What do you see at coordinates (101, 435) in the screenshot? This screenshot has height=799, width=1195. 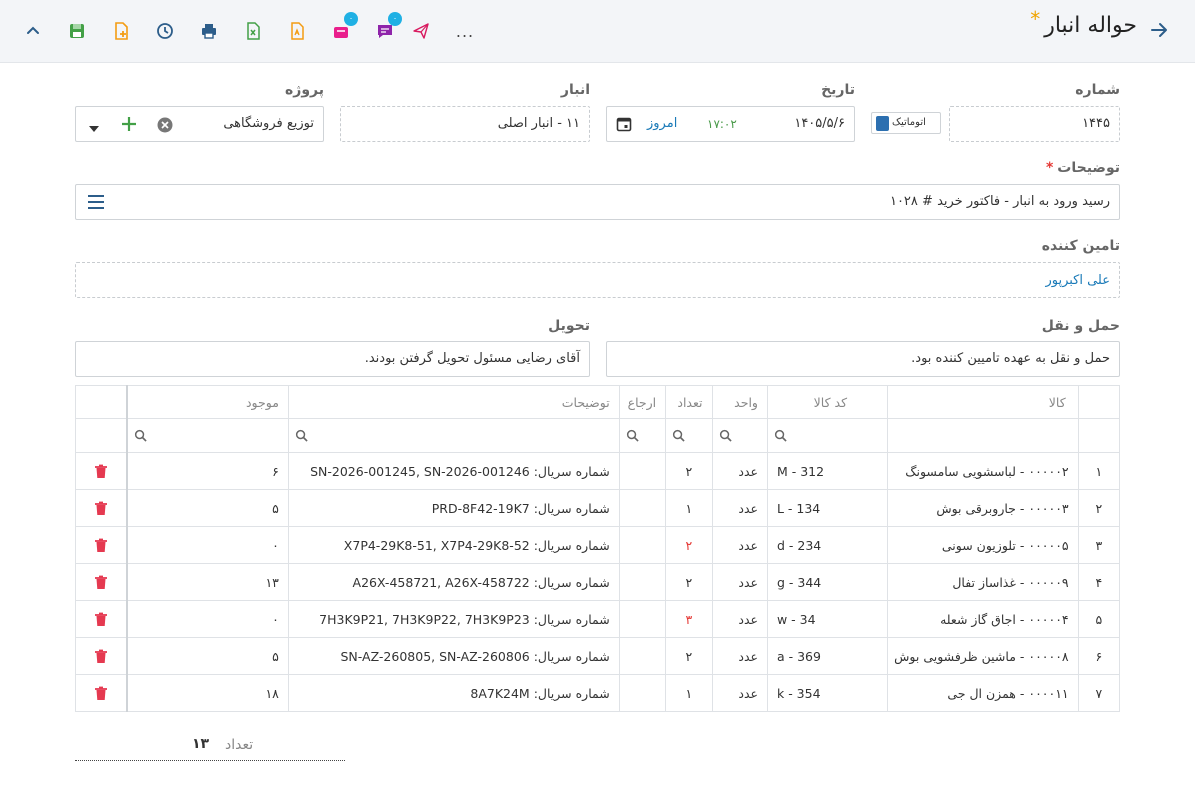 I see `filter-cell-actions` at bounding box center [101, 435].